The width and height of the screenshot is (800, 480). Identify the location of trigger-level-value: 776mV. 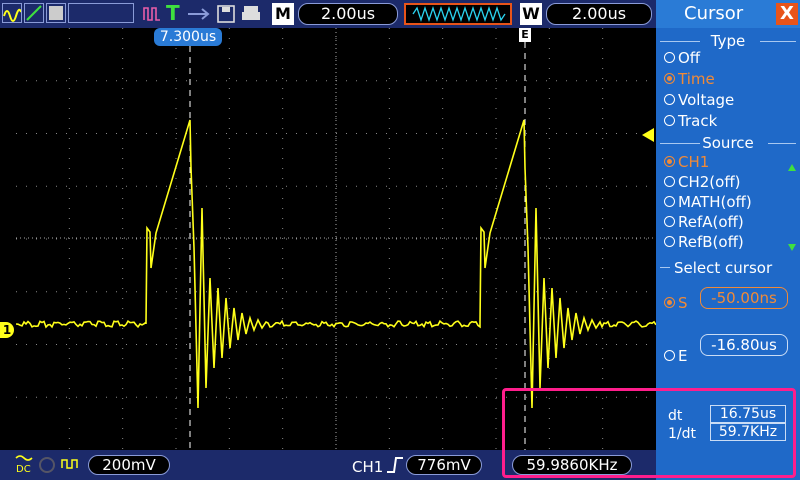
(444, 465).